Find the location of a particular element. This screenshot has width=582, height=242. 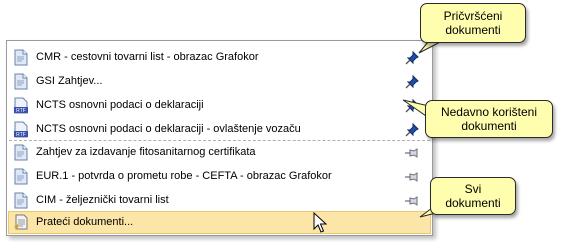

document-list-icon is located at coordinates (21, 222).